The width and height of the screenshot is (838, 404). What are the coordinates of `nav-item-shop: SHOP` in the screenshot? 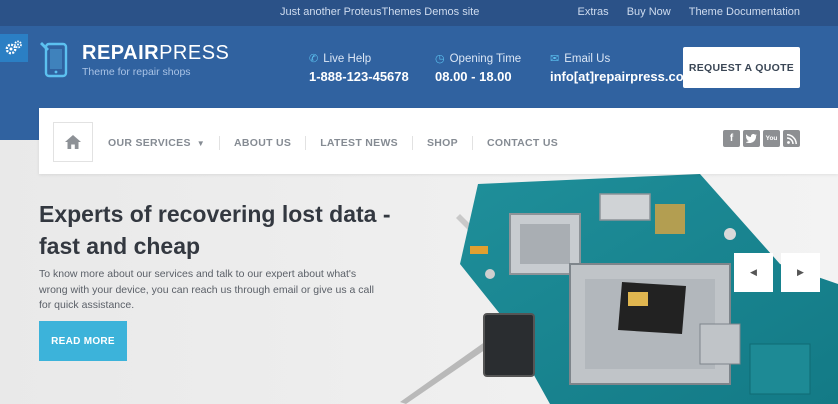 It's located at (442, 143).